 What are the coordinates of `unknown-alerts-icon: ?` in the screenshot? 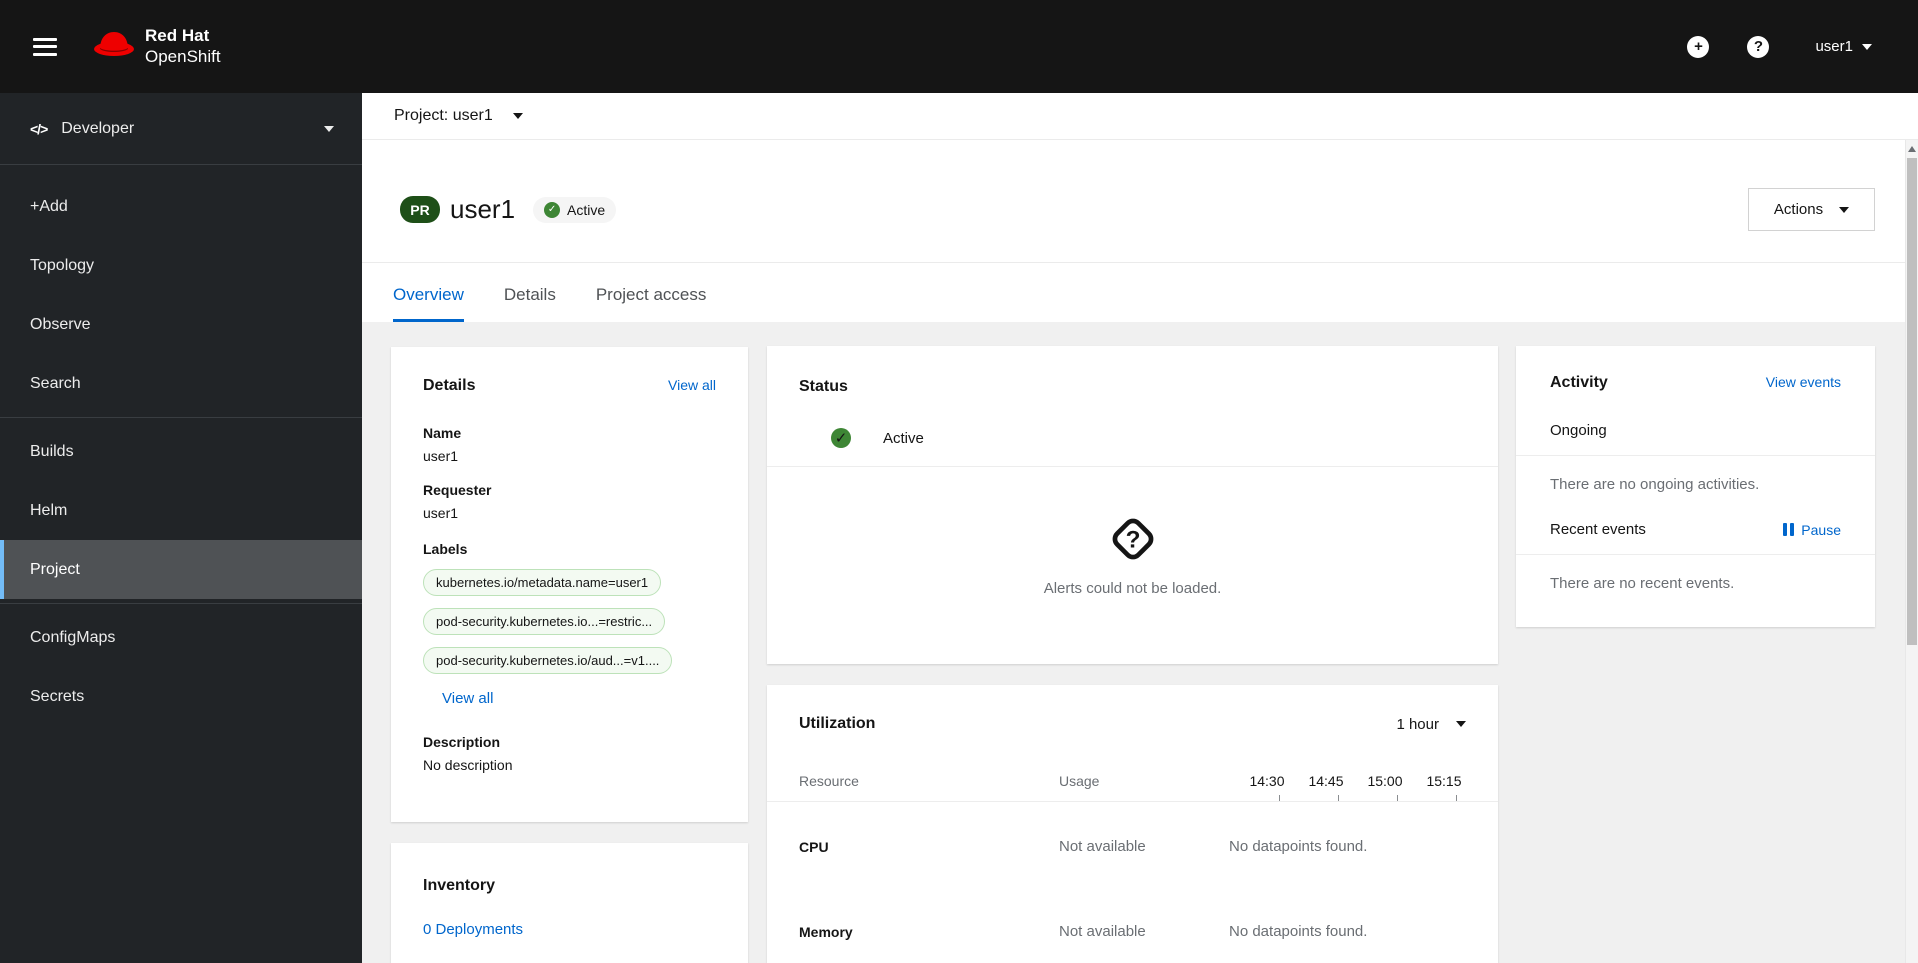 It's located at (1132, 539).